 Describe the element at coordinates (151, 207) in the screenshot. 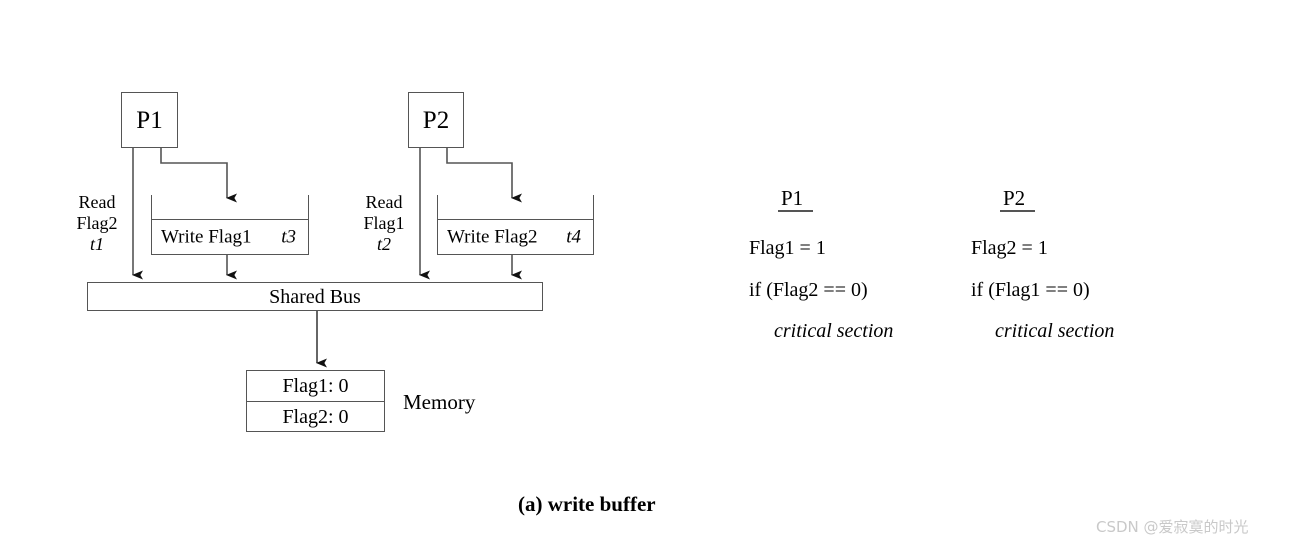

I see `write-buffer-p1-left-rail` at that location.